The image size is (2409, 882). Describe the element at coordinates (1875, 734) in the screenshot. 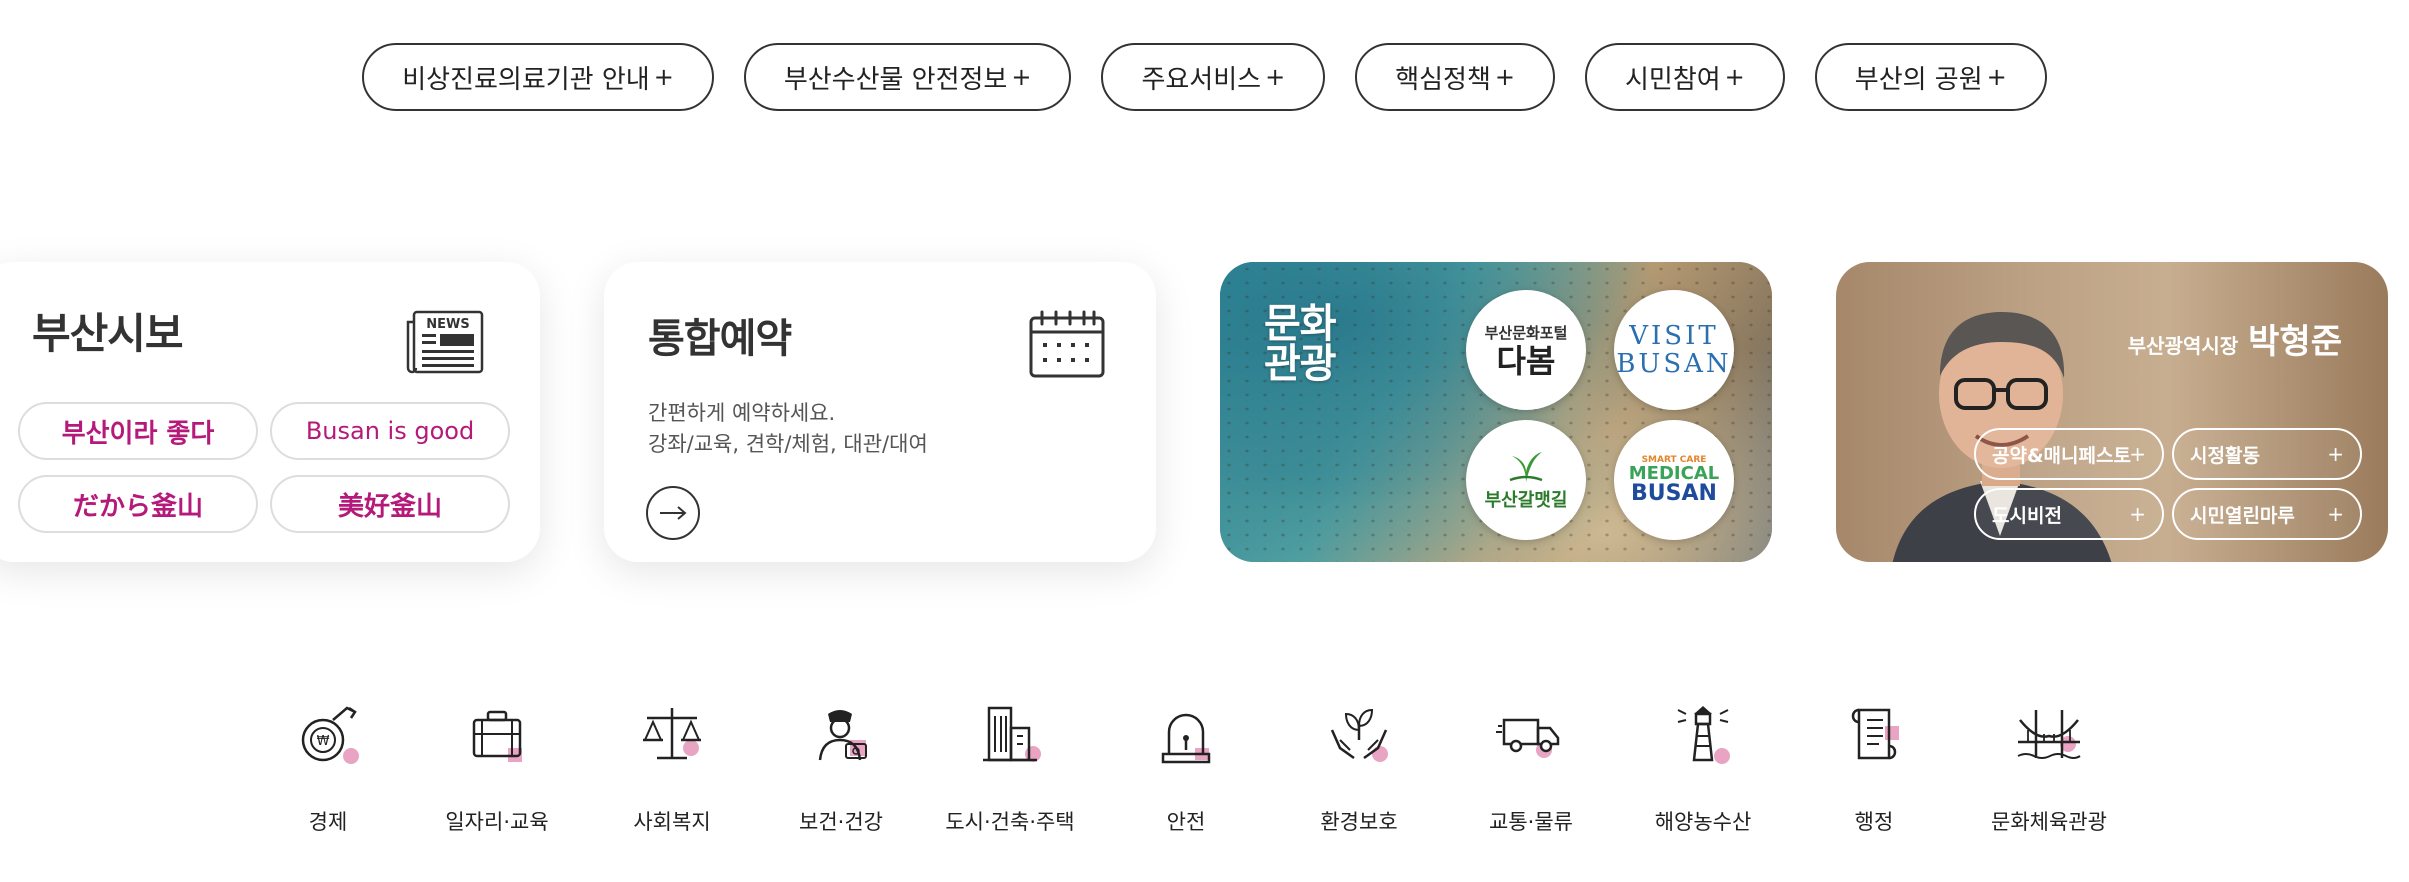

I see `document-icon` at that location.